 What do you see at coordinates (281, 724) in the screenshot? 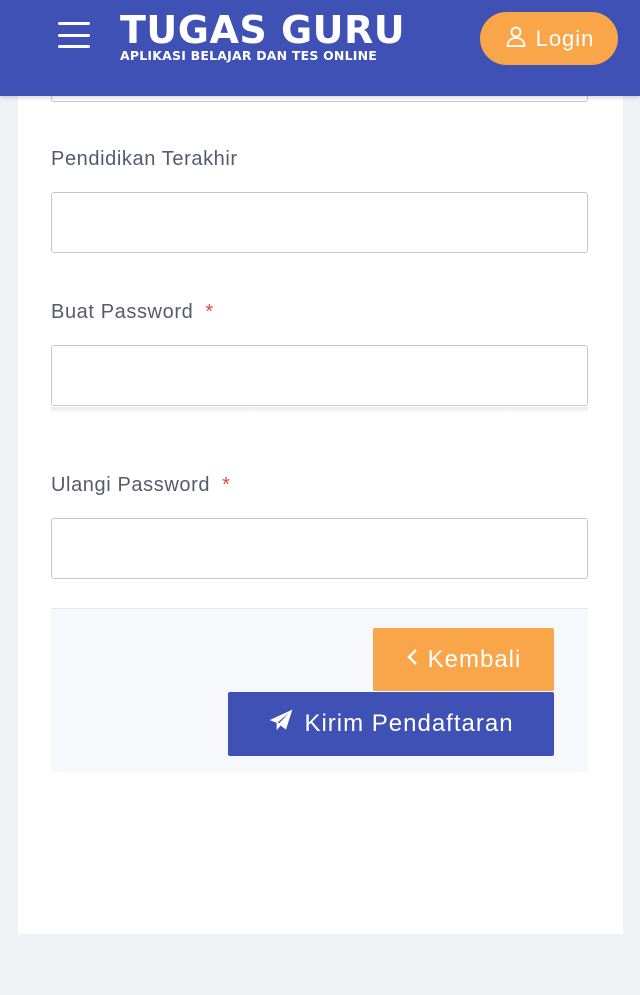
I see `paper-plane-icon` at bounding box center [281, 724].